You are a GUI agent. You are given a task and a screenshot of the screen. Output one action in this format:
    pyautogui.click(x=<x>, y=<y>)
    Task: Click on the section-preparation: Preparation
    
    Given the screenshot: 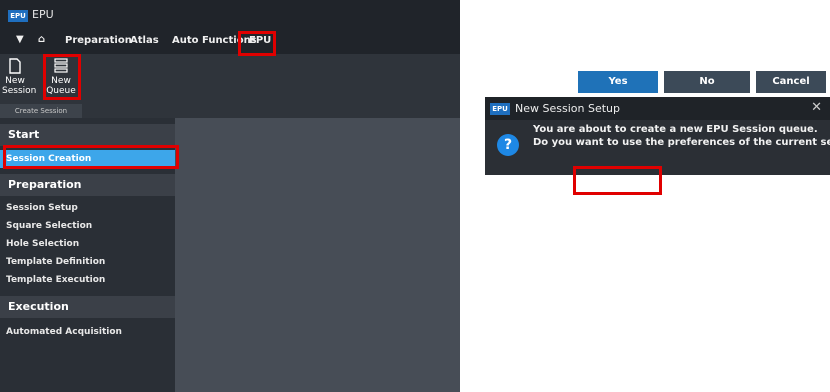 What is the action you would take?
    pyautogui.click(x=87, y=185)
    